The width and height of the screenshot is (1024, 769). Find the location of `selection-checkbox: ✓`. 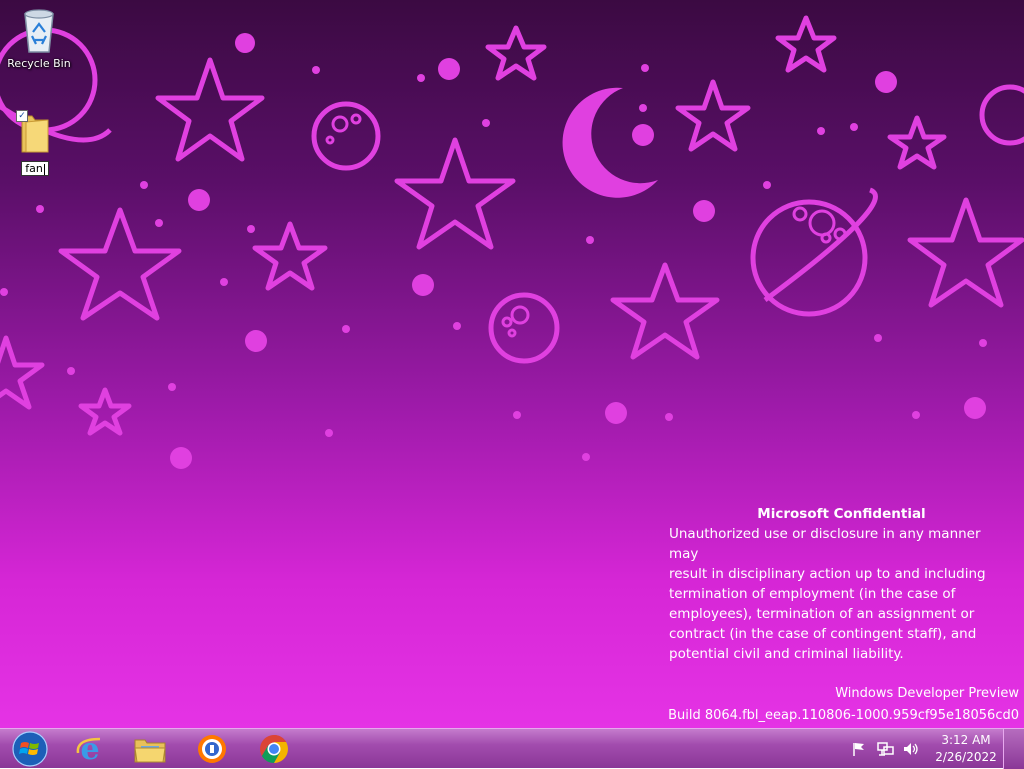

selection-checkbox: ✓ is located at coordinates (22, 116).